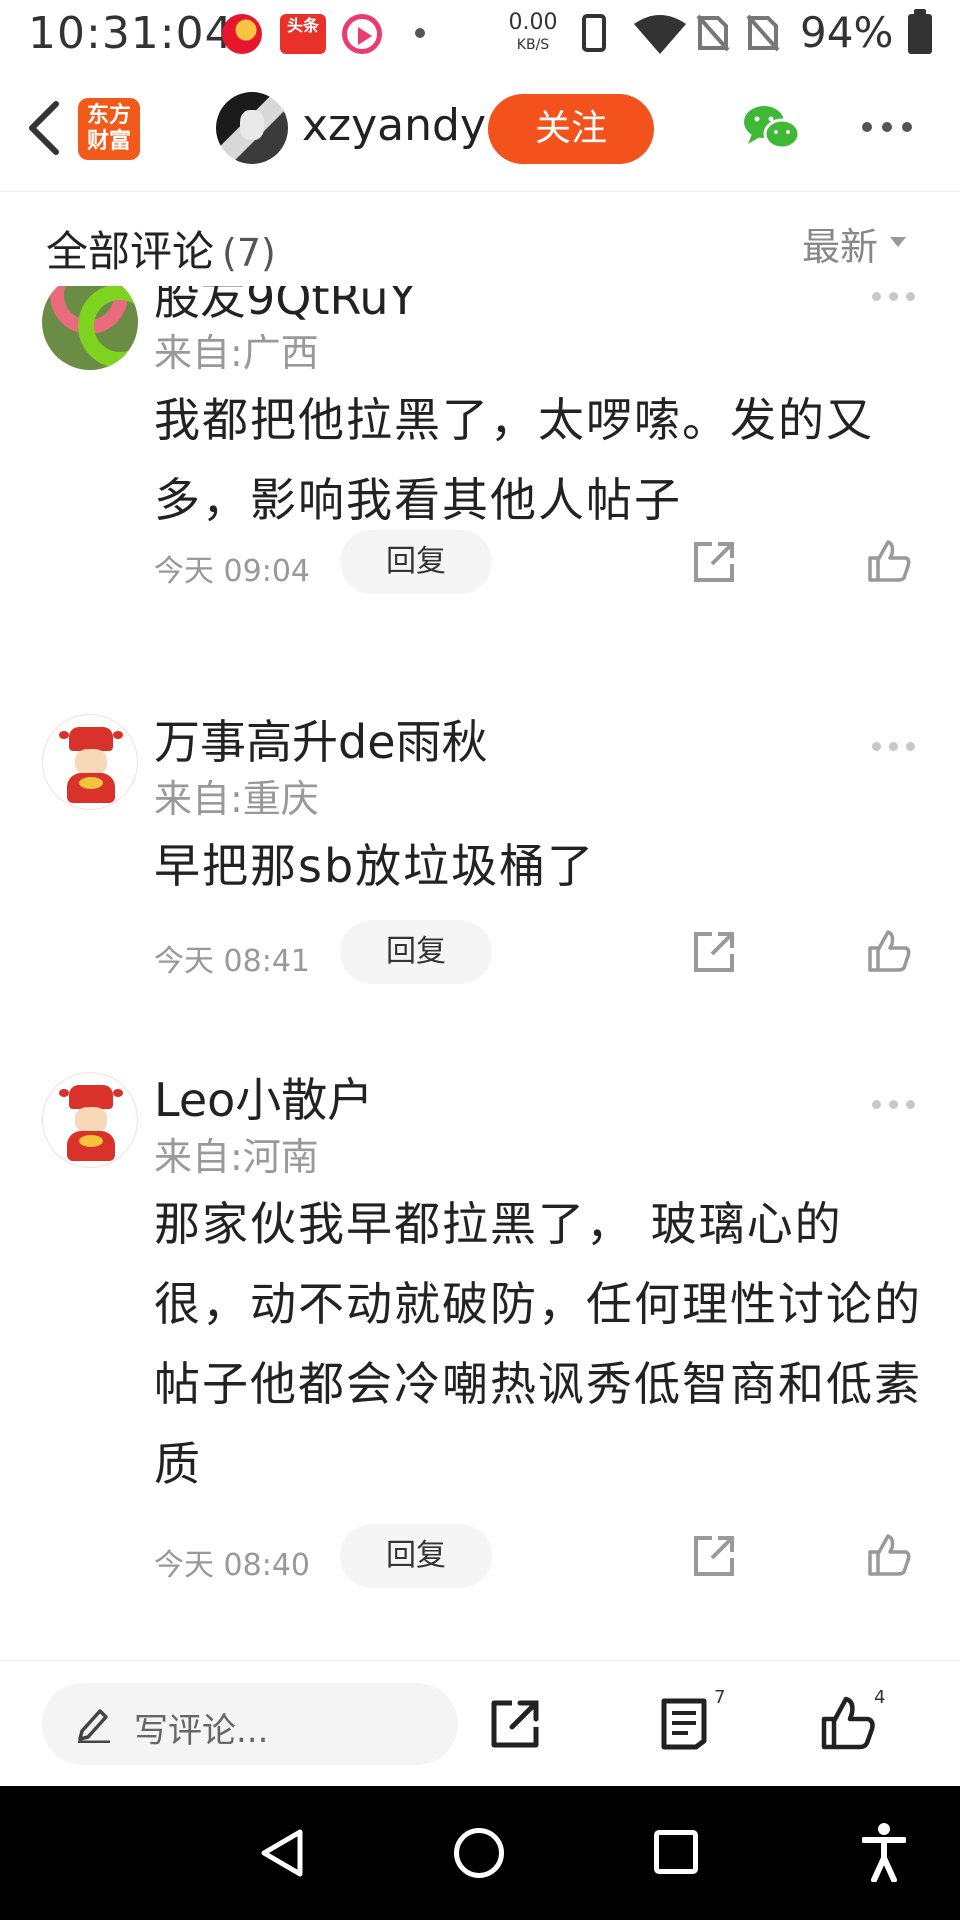 This screenshot has width=960, height=1920. What do you see at coordinates (920, 31) in the screenshot?
I see `battery-icon` at bounding box center [920, 31].